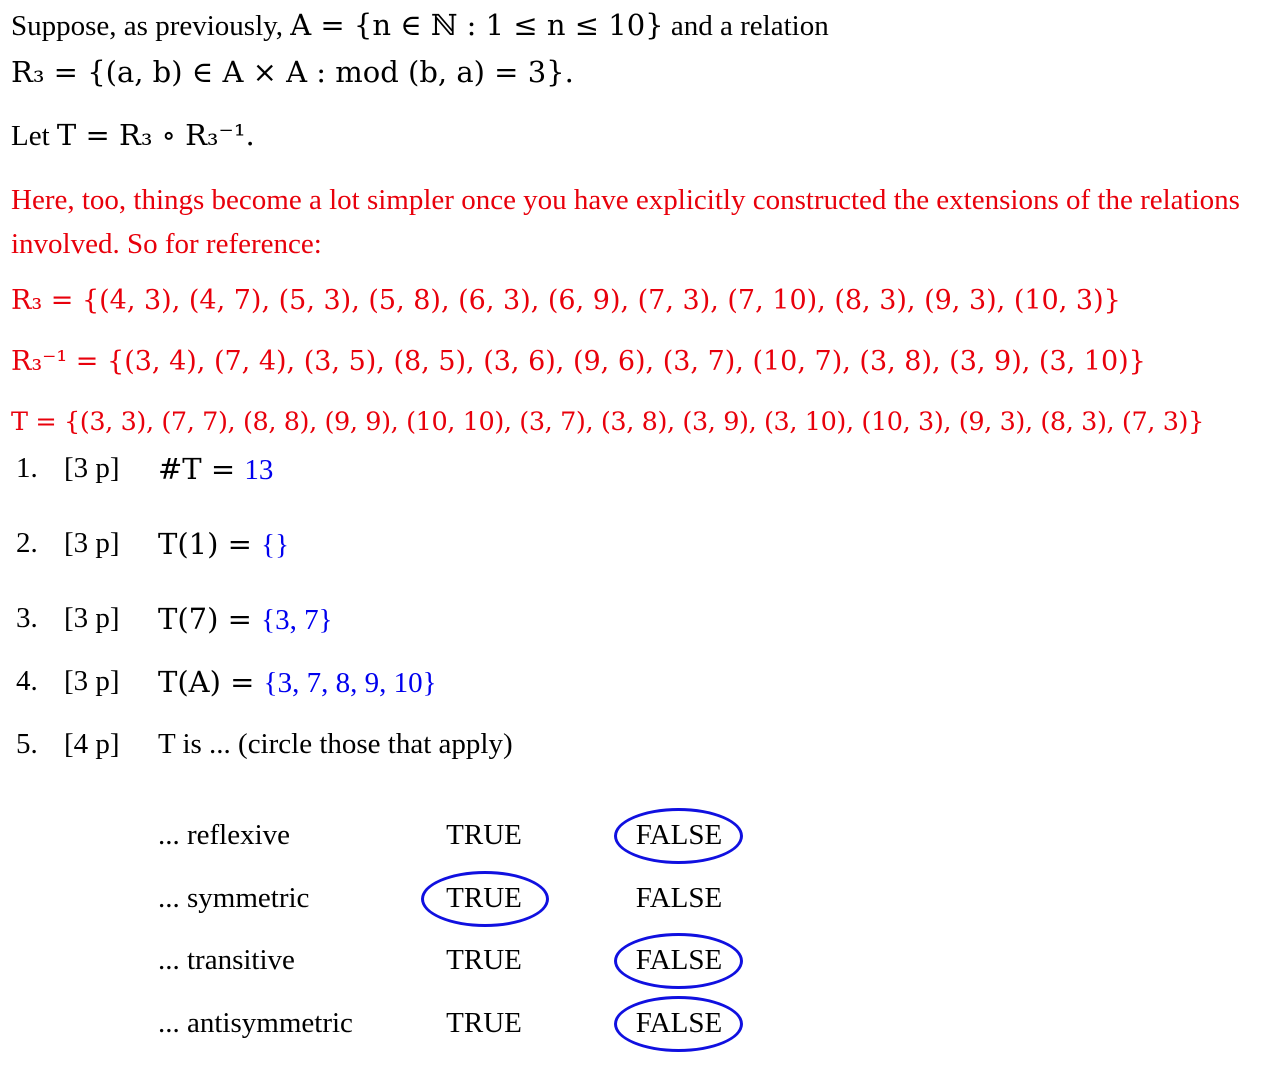 This screenshot has width=1267, height=1072. What do you see at coordinates (34, 136) in the screenshot?
I see `let-prefix: Let` at bounding box center [34, 136].